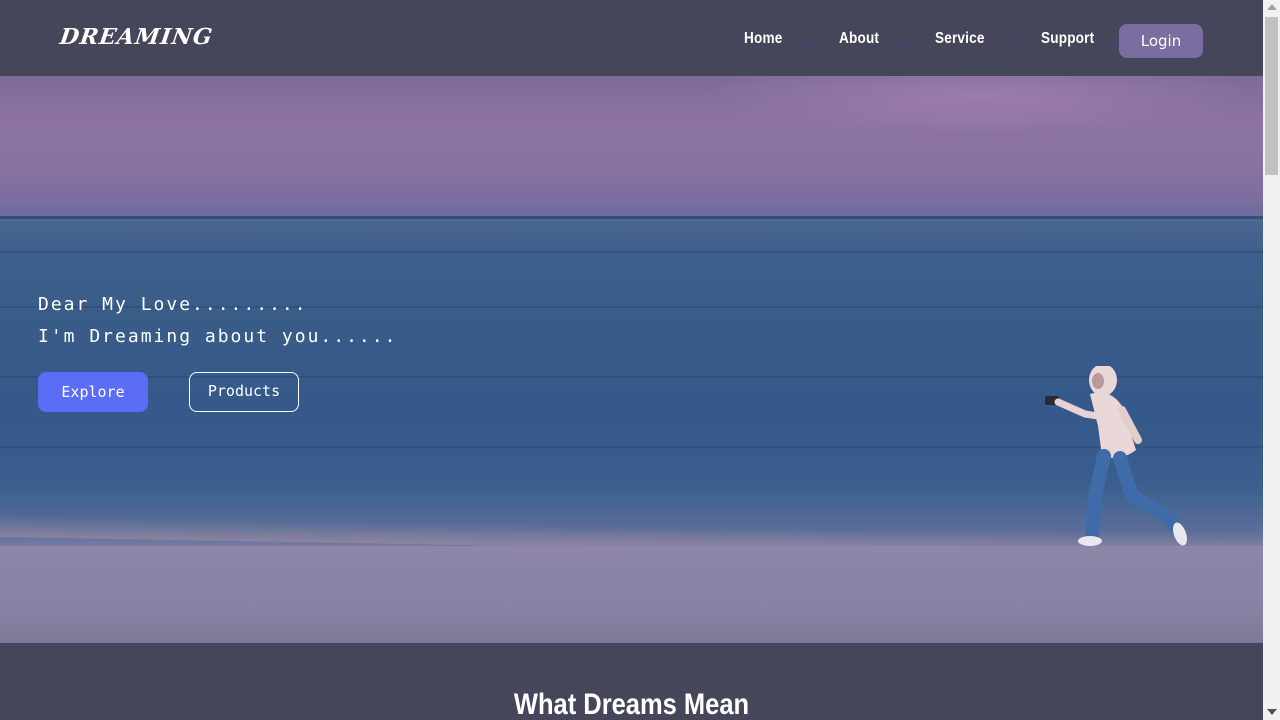  What do you see at coordinates (631, 704) in the screenshot?
I see `section-title: What Dreams Mean` at bounding box center [631, 704].